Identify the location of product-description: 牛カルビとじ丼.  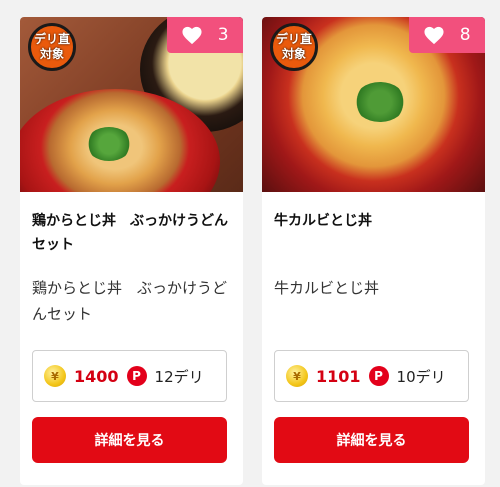
(327, 288).